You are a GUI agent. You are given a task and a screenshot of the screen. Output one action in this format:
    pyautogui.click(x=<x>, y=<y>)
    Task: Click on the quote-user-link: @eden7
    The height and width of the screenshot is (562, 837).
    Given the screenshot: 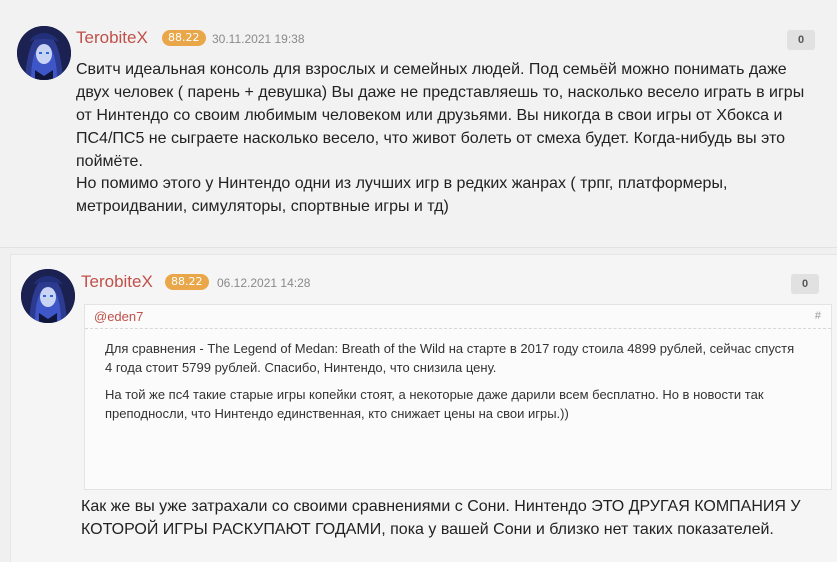 What is the action you would take?
    pyautogui.click(x=118, y=316)
    